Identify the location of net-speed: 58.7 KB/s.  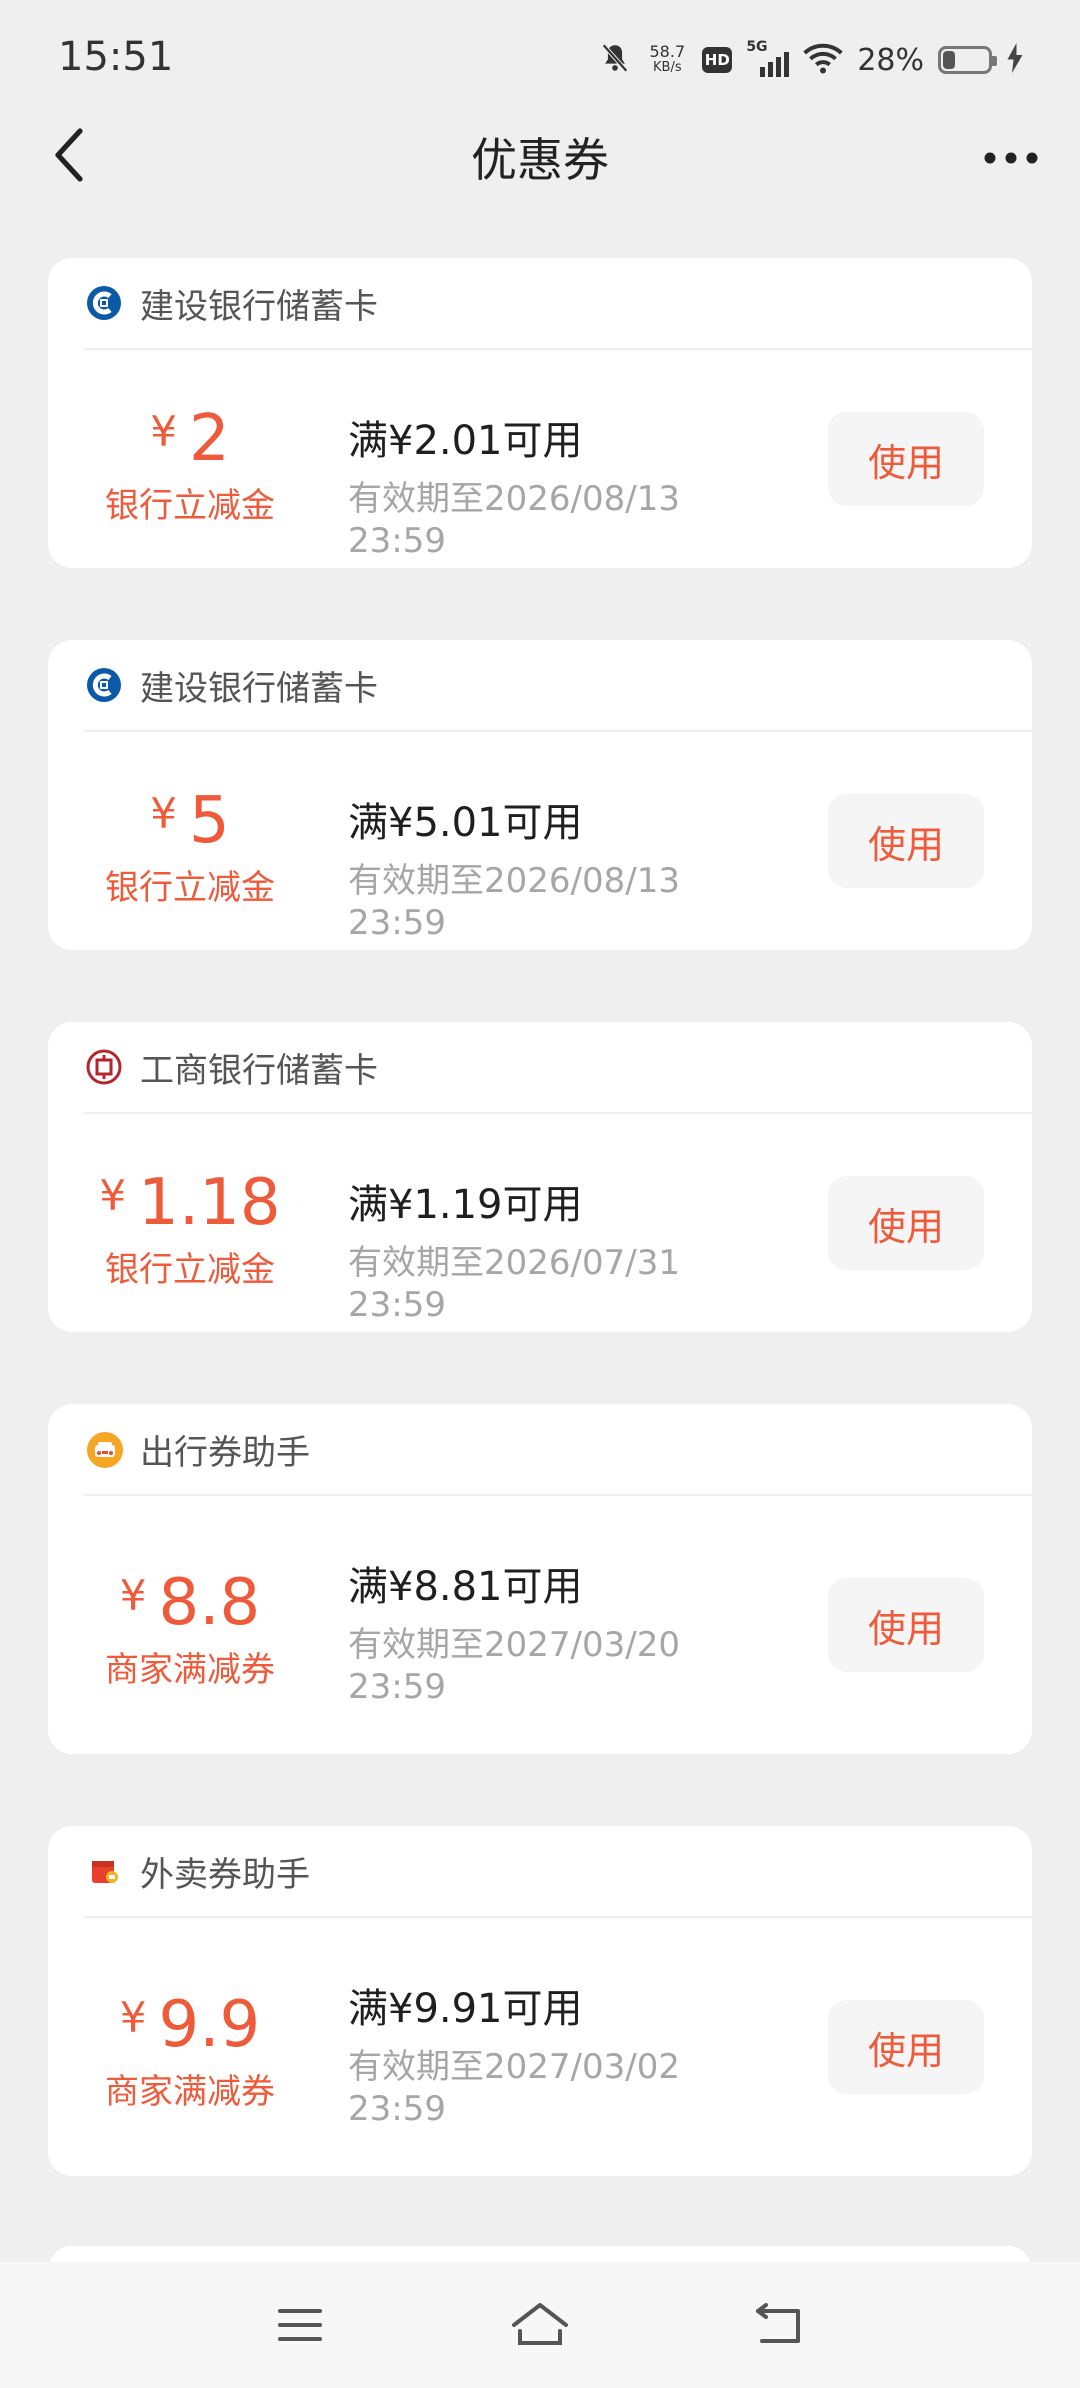
(667, 60).